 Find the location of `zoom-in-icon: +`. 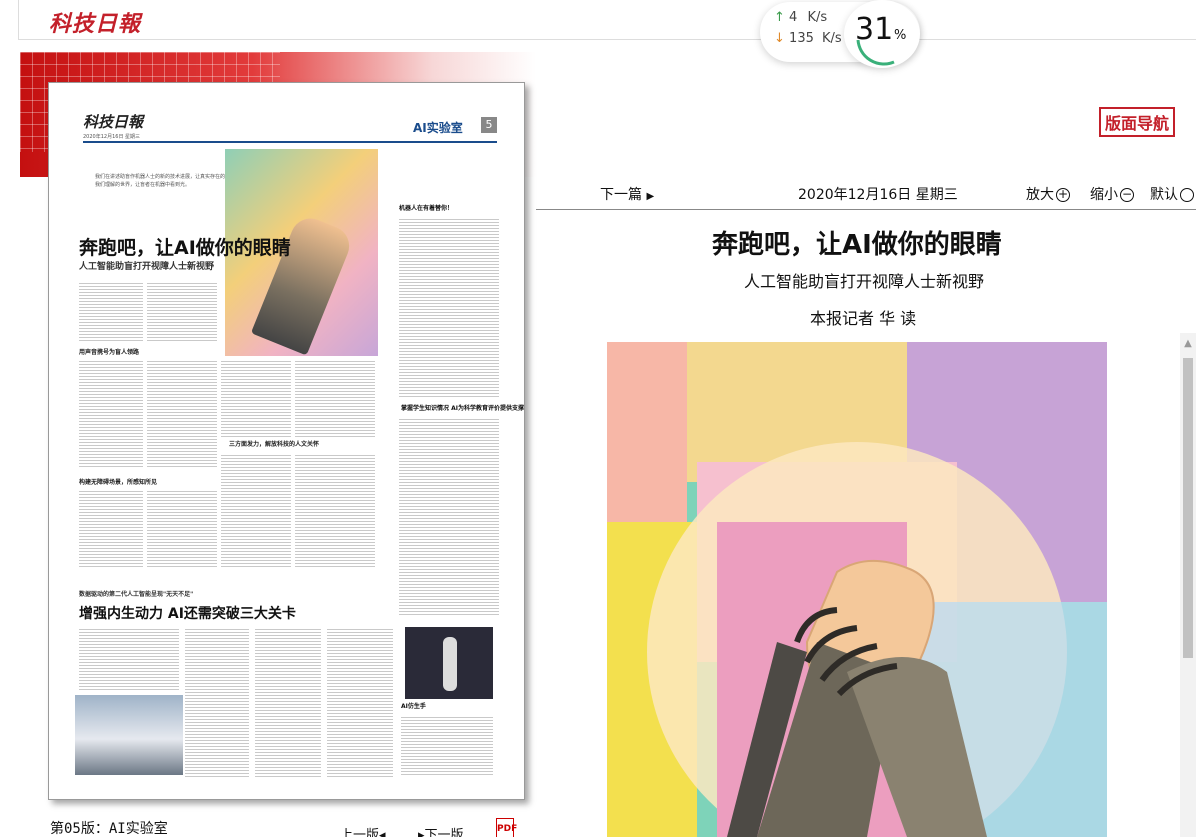

zoom-in-icon: + is located at coordinates (1063, 194).